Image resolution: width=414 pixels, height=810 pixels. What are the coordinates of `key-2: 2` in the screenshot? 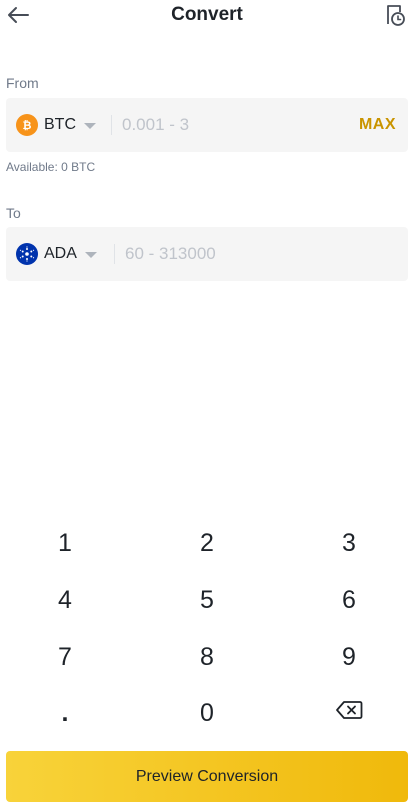 It's located at (207, 543).